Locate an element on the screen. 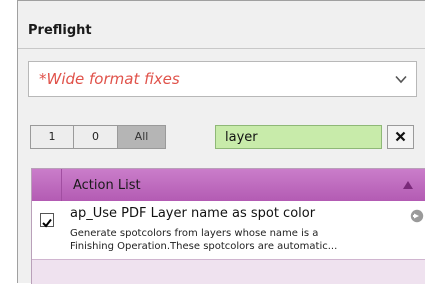 Image resolution: width=425 pixels, height=284 pixels. checkmark-icon is located at coordinates (47, 223).